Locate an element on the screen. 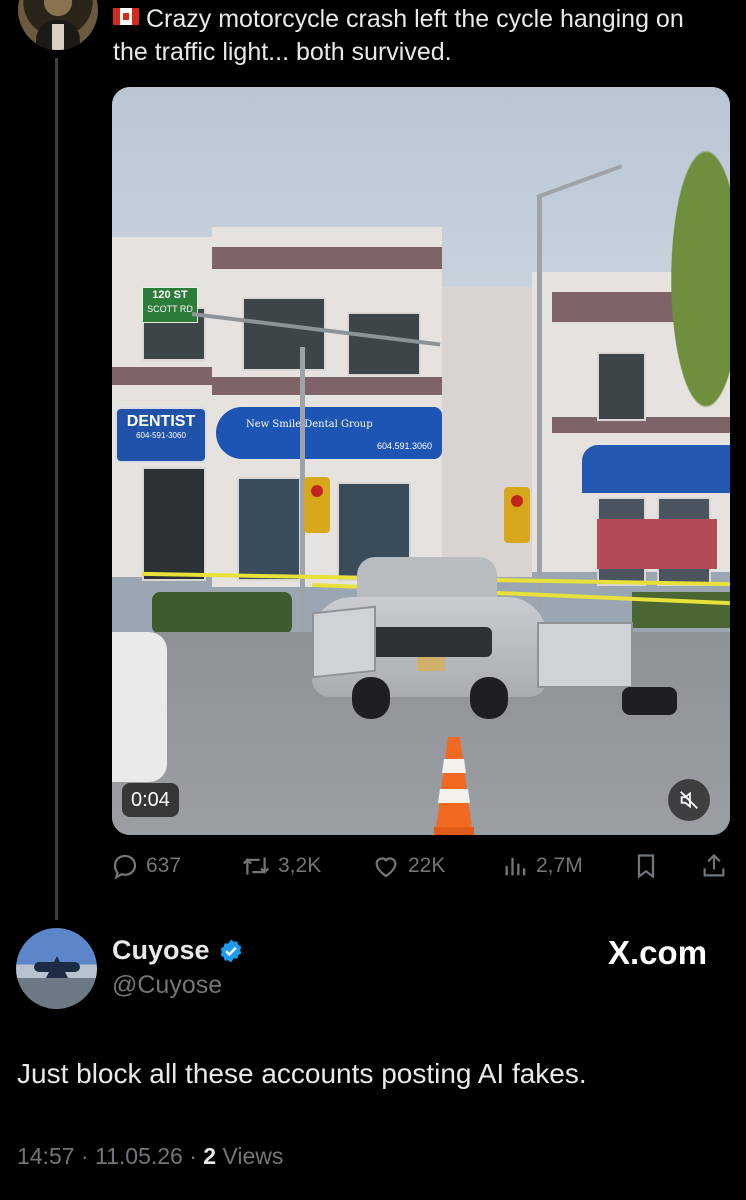  street-sign: 120 ST SCOTT RD is located at coordinates (170, 305).